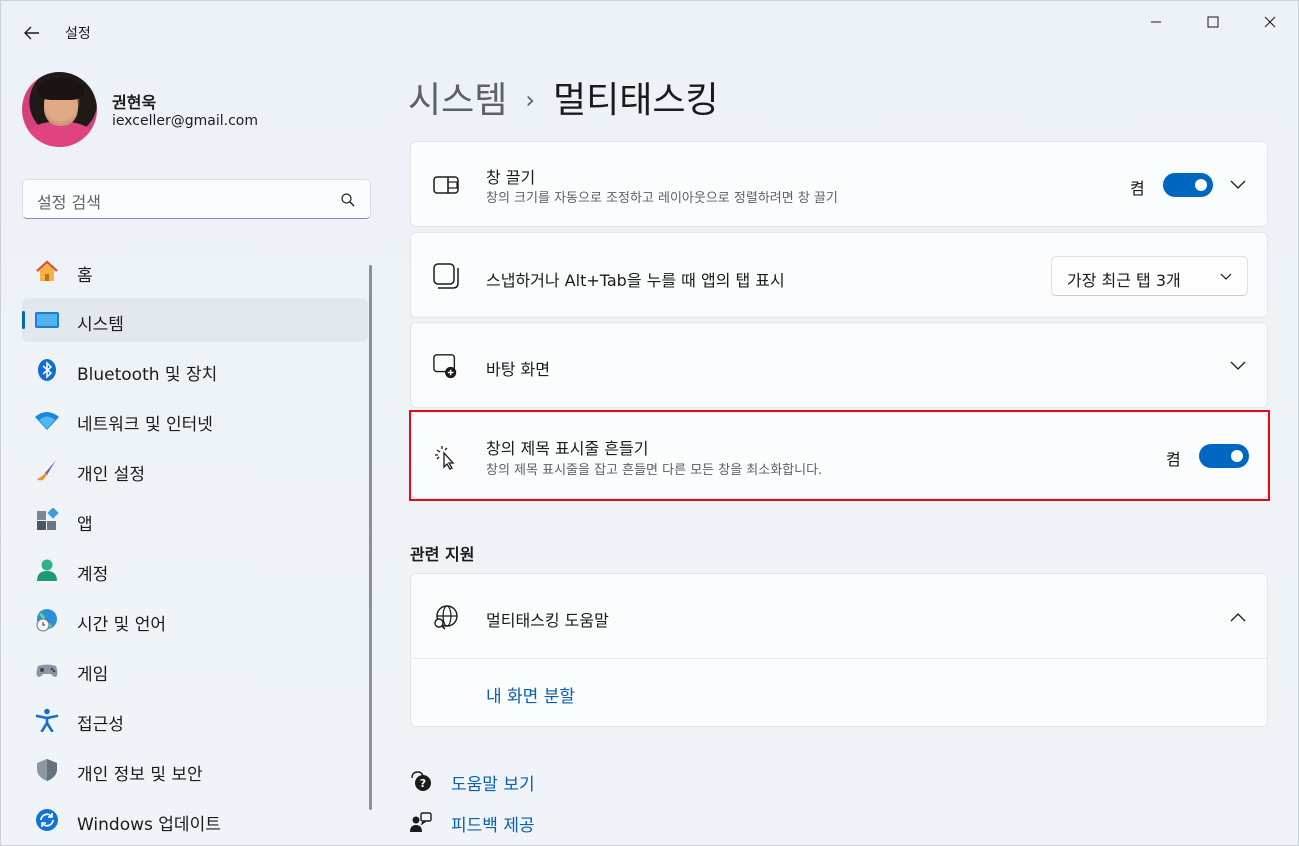 This screenshot has width=1299, height=846. Describe the element at coordinates (446, 617) in the screenshot. I see `globe-search-icon` at that location.